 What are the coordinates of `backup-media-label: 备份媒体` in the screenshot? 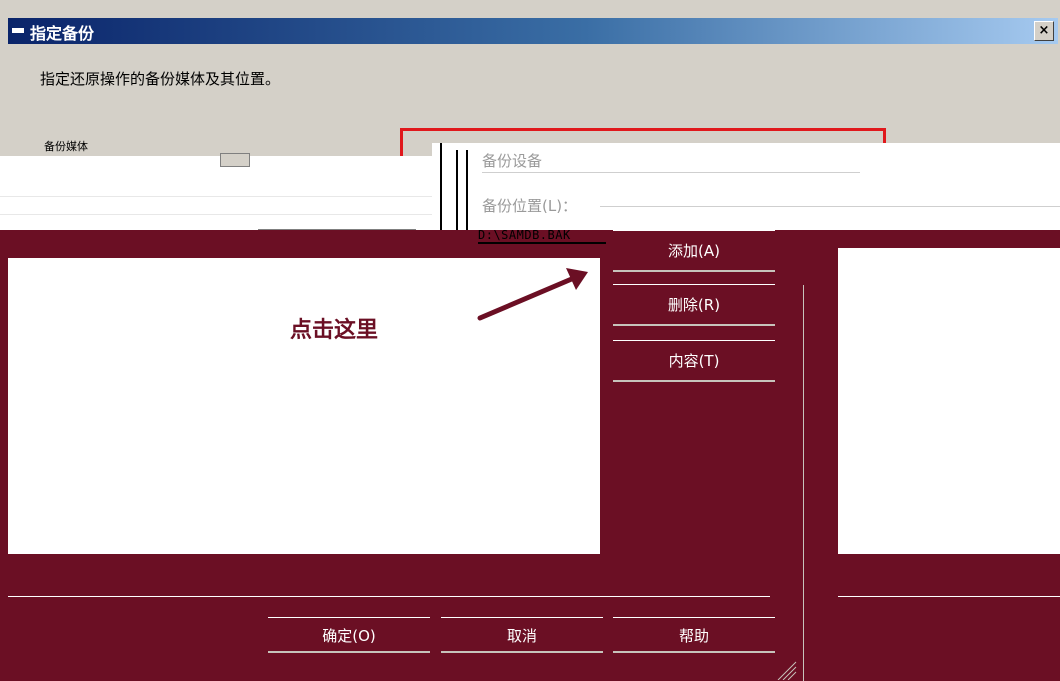 It's located at (66, 146).